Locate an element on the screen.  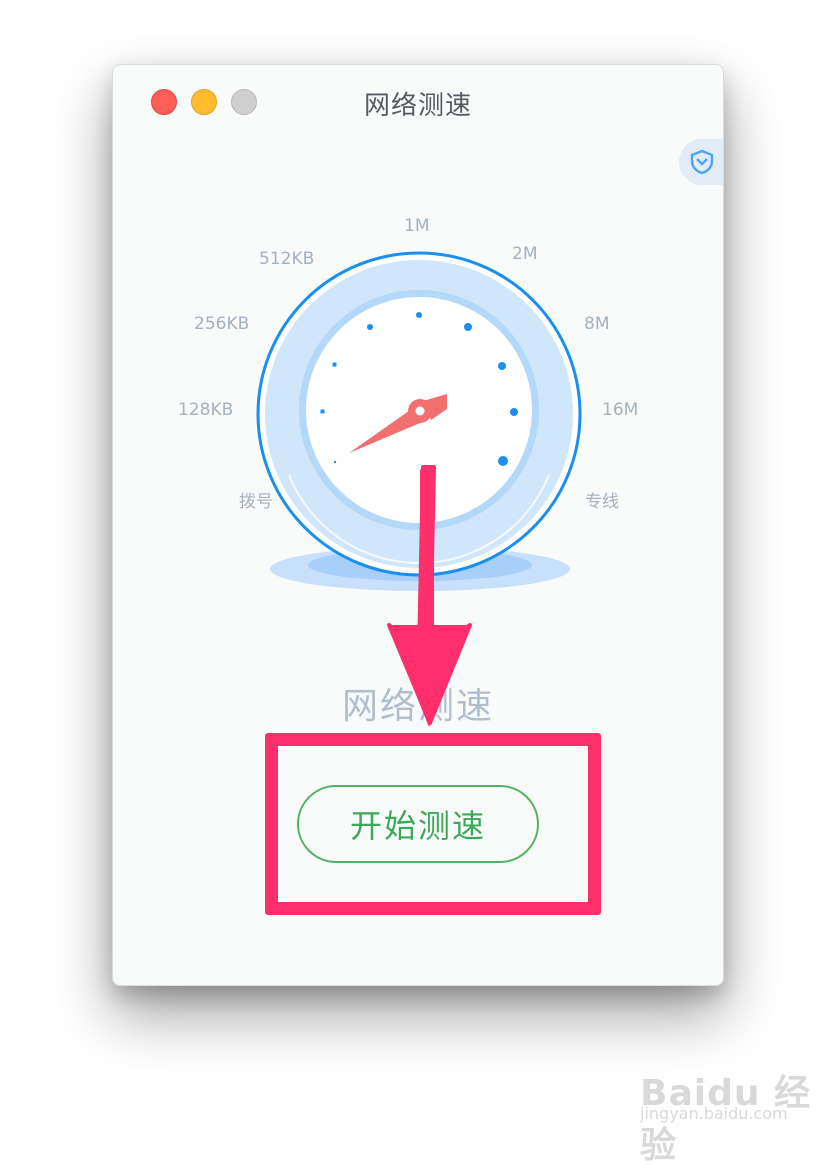
scale-label-2m: 2M is located at coordinates (524, 254).